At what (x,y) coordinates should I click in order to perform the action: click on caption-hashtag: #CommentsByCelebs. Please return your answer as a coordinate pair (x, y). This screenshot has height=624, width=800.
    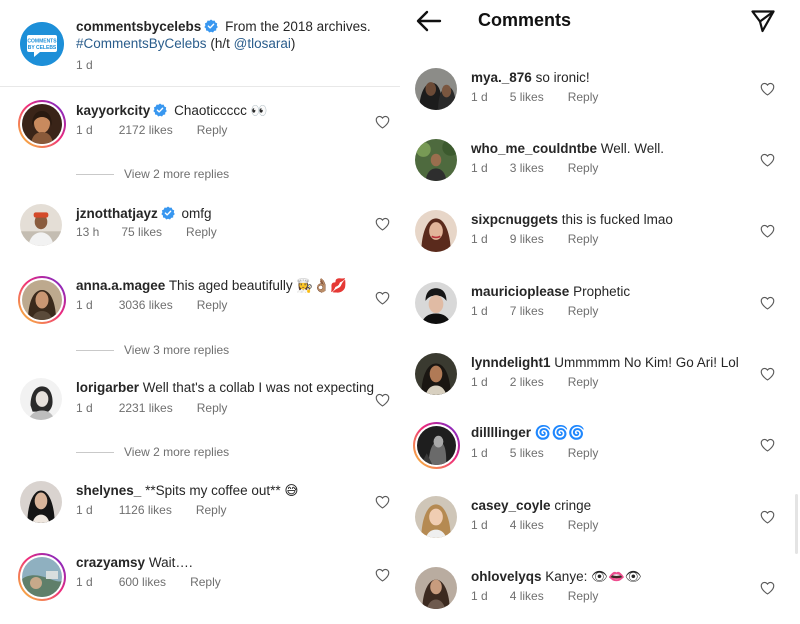
    Looking at the image, I should click on (141, 43).